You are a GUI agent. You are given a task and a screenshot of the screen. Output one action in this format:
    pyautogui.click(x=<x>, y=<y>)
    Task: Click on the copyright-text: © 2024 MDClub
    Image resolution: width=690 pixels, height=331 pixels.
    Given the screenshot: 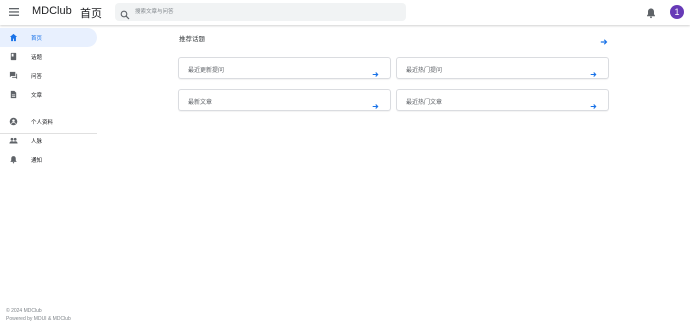 What is the action you would take?
    pyautogui.click(x=24, y=311)
    